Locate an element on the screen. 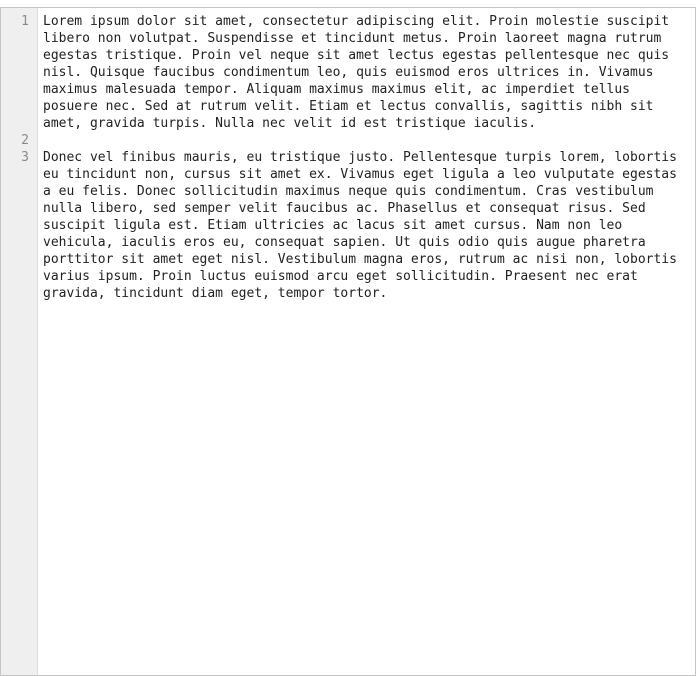  line-number-gutter: 1 2 3 is located at coordinates (19, 341).